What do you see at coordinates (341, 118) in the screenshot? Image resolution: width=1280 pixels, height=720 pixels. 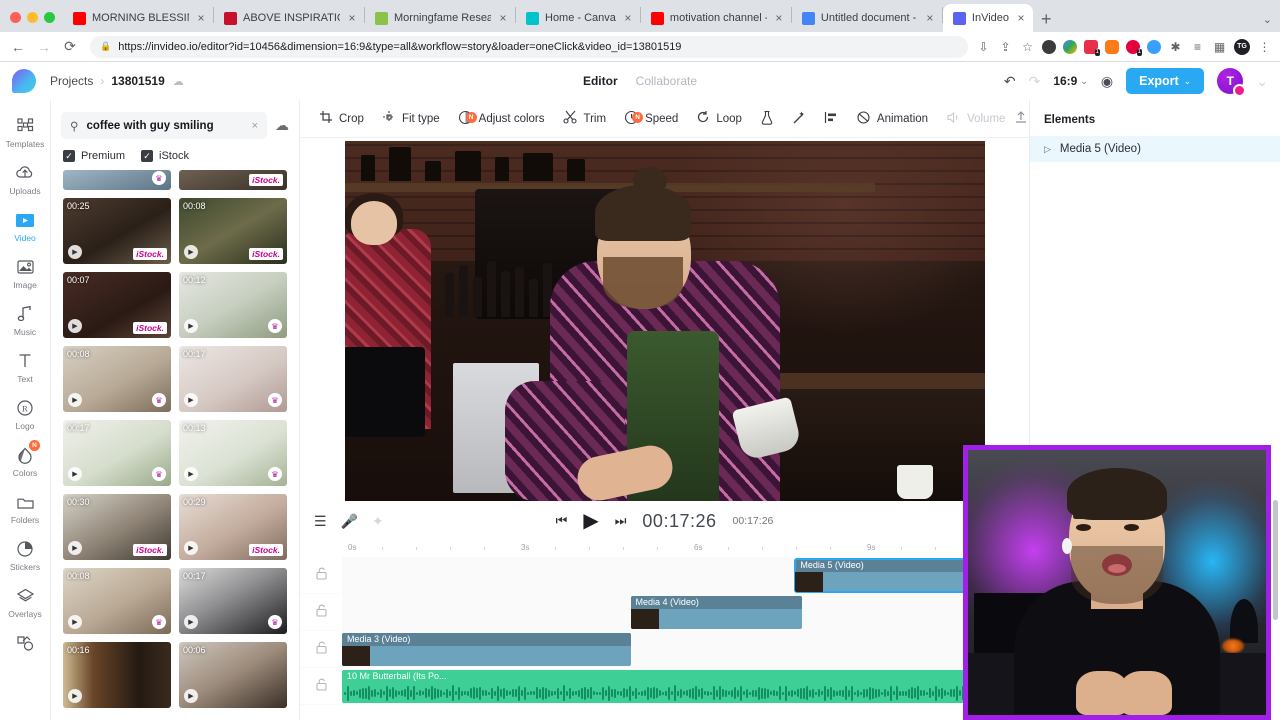 I see `tool-crop: Crop` at bounding box center [341, 118].